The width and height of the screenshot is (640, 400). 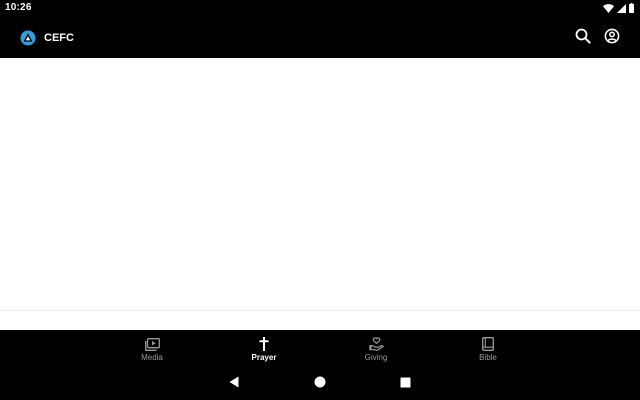 What do you see at coordinates (376, 344) in the screenshot?
I see `hand-heart-icon` at bounding box center [376, 344].